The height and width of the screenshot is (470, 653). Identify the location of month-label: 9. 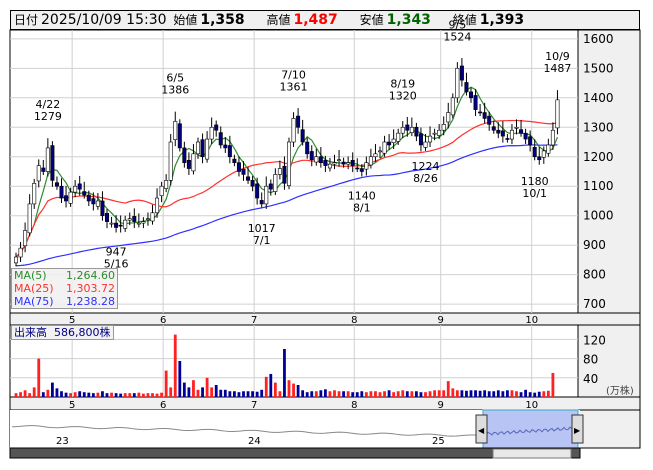
(441, 405).